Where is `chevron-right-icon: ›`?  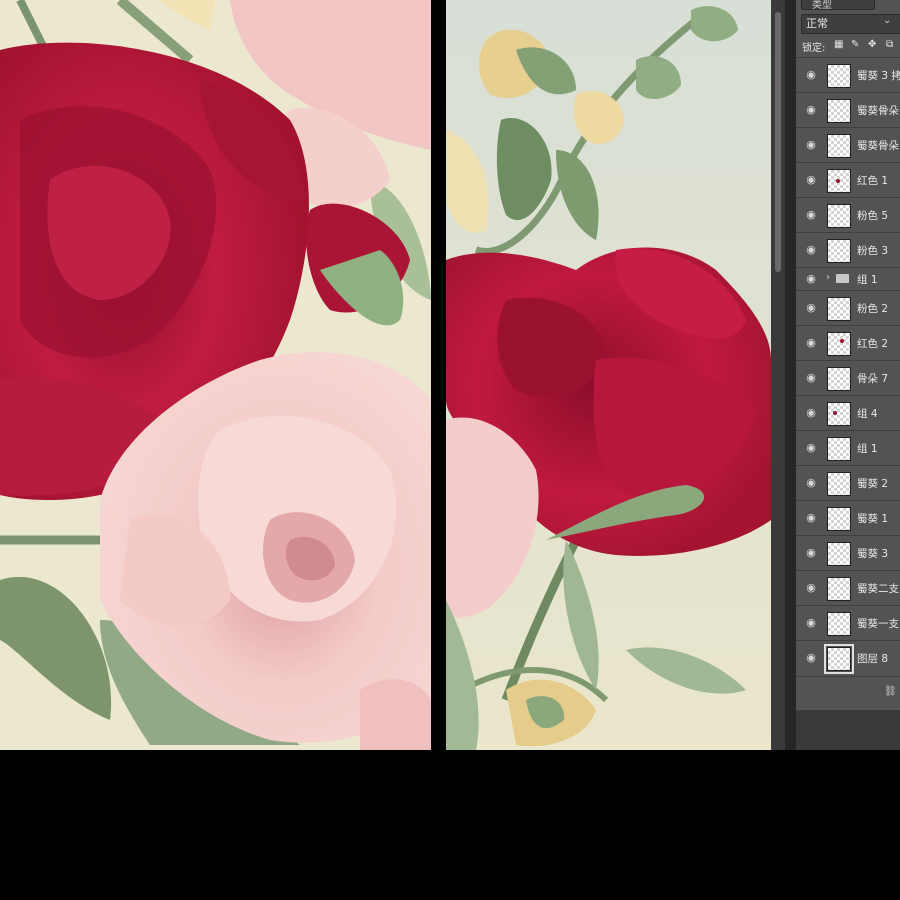
chevron-right-icon: › is located at coordinates (828, 277).